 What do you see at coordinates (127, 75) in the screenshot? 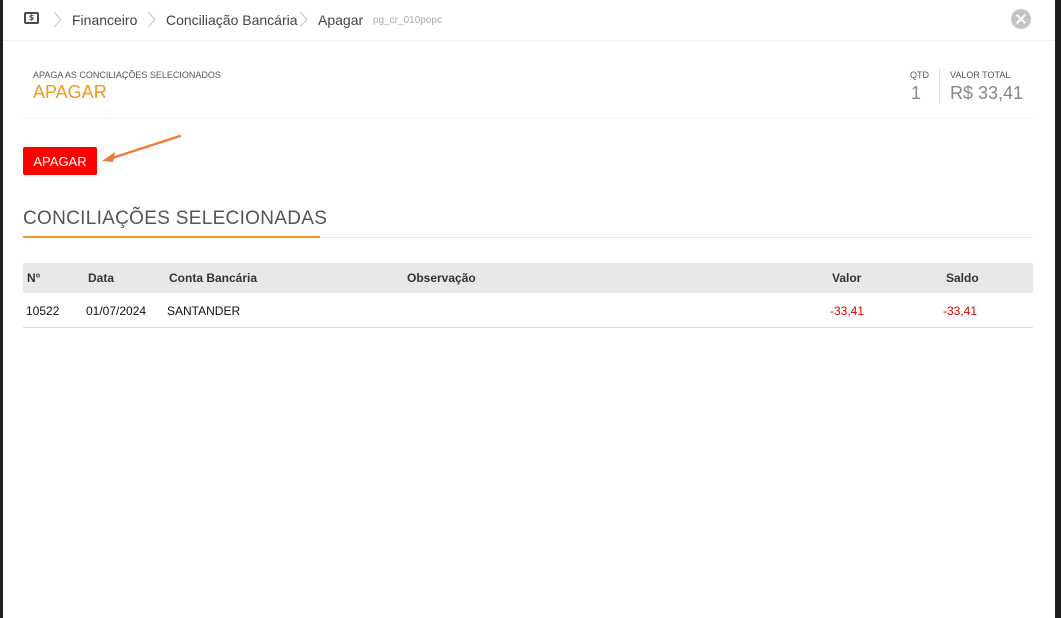
I see `page-subtitle: APAGA AS CONCILIAÇÕES SELECIONADOS` at bounding box center [127, 75].